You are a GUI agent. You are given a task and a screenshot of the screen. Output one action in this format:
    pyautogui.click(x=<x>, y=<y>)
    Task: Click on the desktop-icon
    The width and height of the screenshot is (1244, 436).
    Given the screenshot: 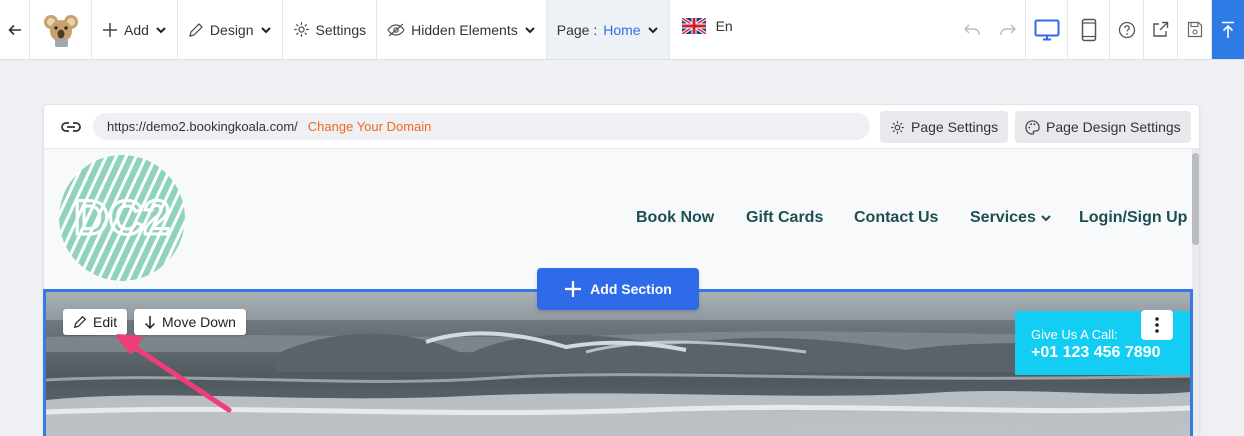 What is the action you would take?
    pyautogui.click(x=1046, y=29)
    